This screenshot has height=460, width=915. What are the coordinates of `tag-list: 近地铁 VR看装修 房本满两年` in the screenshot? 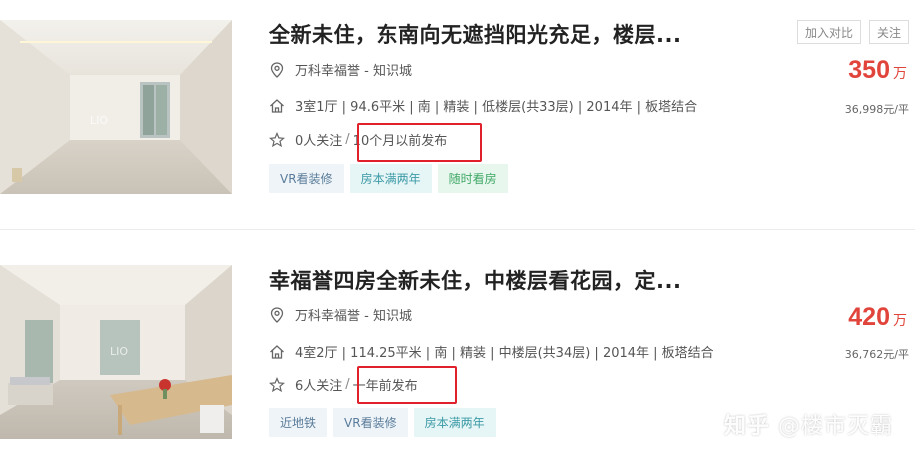 It's located at (382, 422).